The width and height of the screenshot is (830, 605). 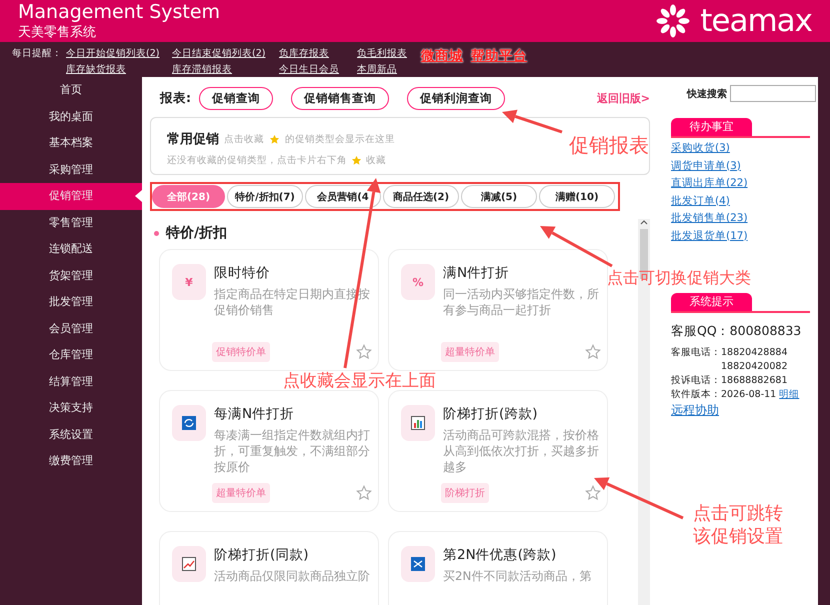 What do you see at coordinates (738, 525) in the screenshot?
I see `annotation-text: 点击可跳转该促销设置` at bounding box center [738, 525].